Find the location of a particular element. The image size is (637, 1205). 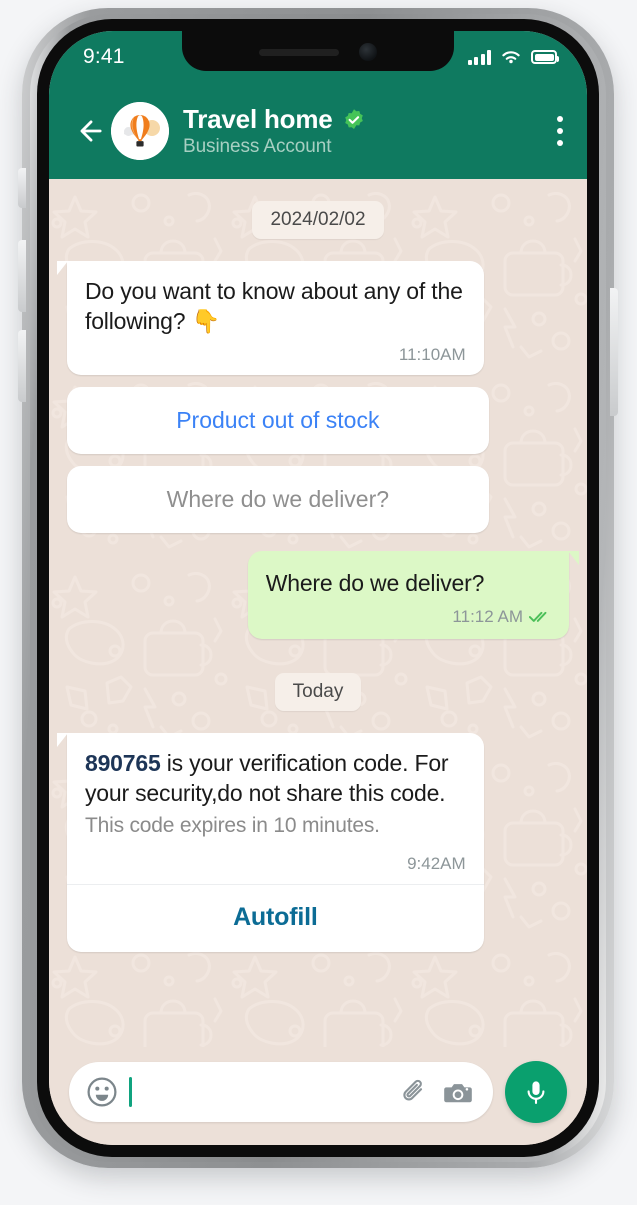

message-row-outgoing: Where do we deliver? 11:12 AM is located at coordinates (323, 594).